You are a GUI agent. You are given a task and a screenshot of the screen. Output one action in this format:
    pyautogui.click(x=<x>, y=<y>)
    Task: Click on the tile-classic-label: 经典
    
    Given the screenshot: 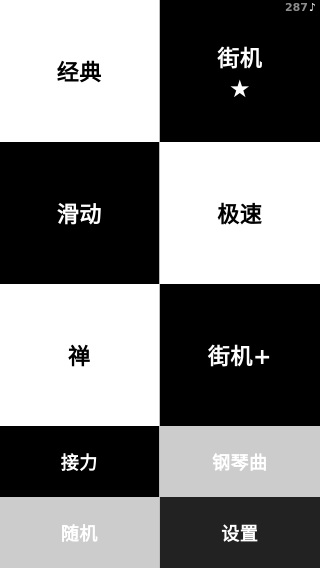 What is the action you would take?
    pyautogui.click(x=79, y=73)
    